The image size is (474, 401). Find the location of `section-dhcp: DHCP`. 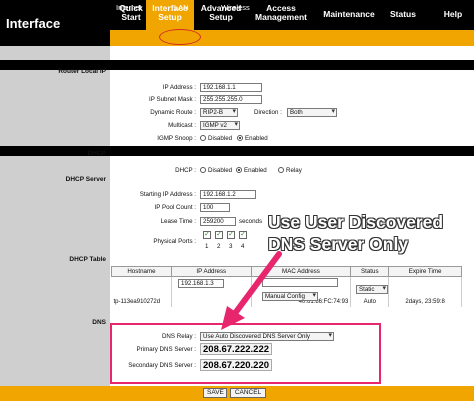

section-dhcp: DHCP is located at coordinates (96, 153).